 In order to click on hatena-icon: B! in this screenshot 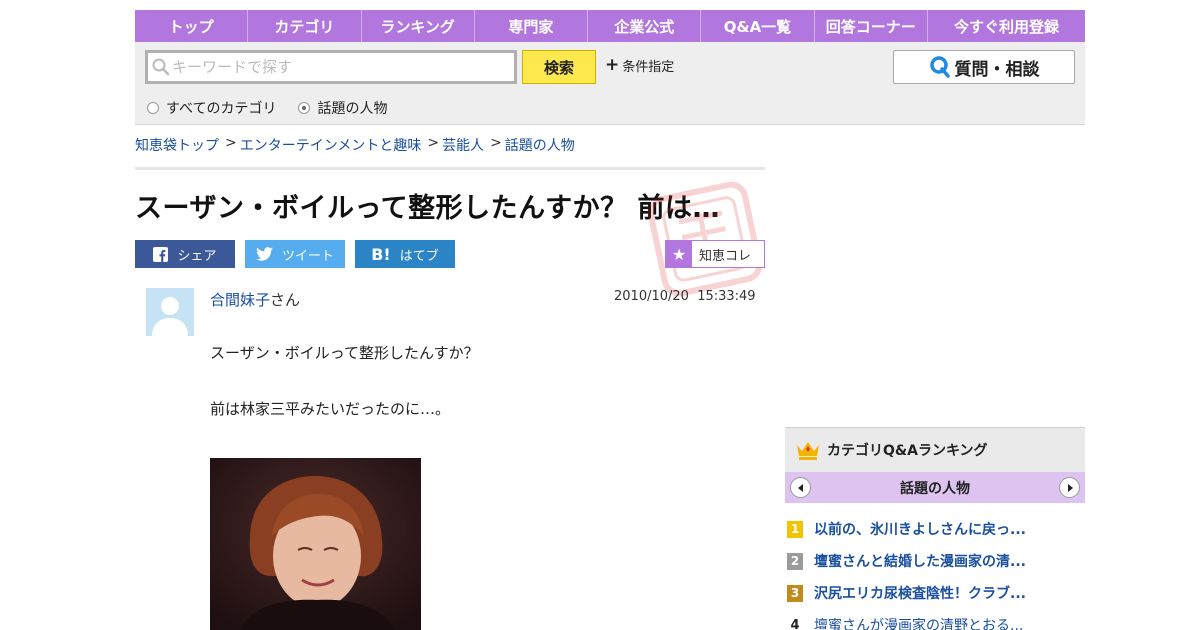, I will do `click(381, 254)`.